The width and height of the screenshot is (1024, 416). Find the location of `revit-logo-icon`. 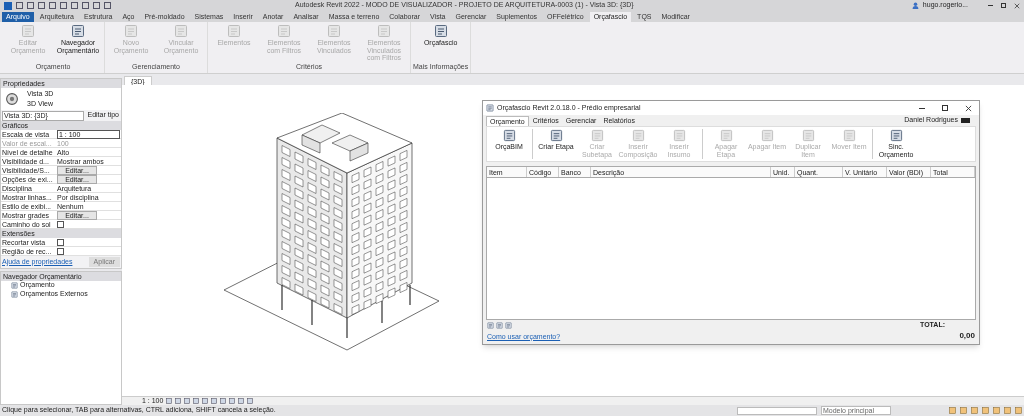

revit-logo-icon is located at coordinates (8, 5).